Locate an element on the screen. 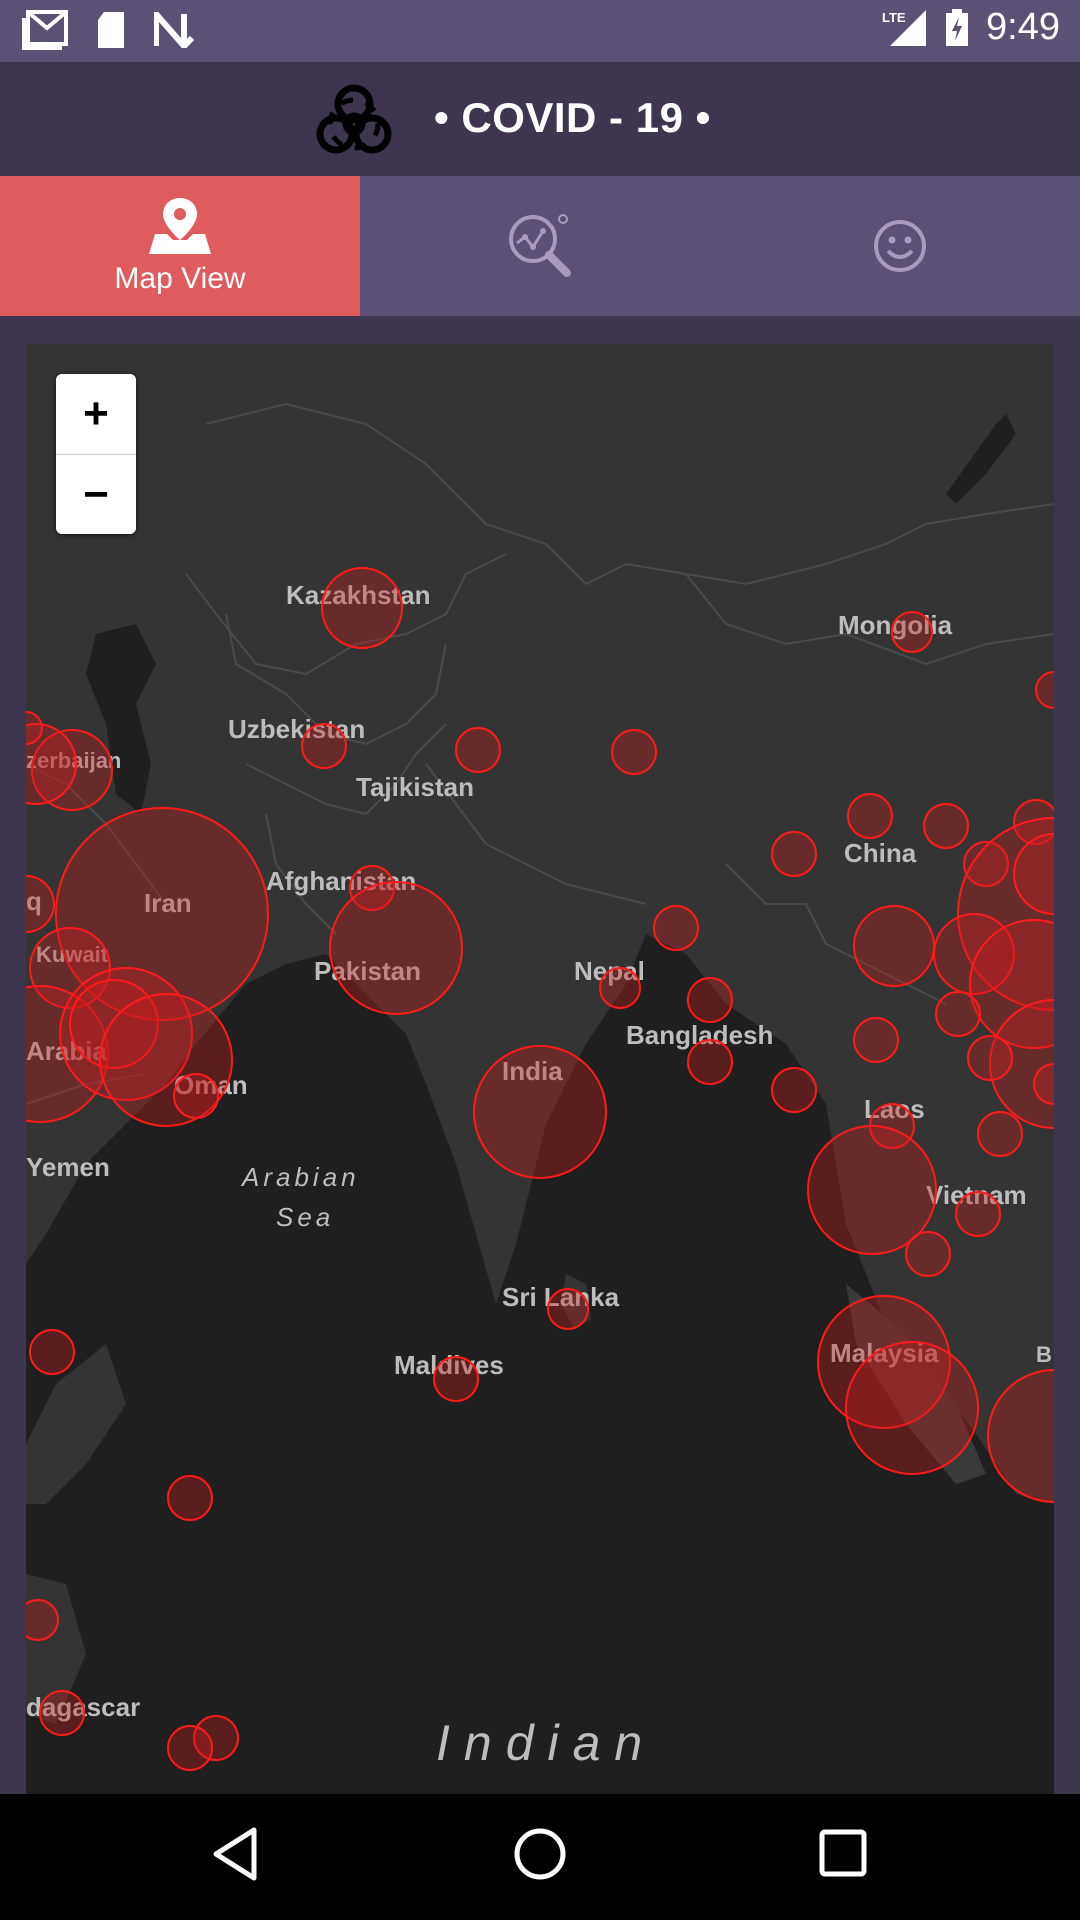  marker-kazakhstan is located at coordinates (362, 608).